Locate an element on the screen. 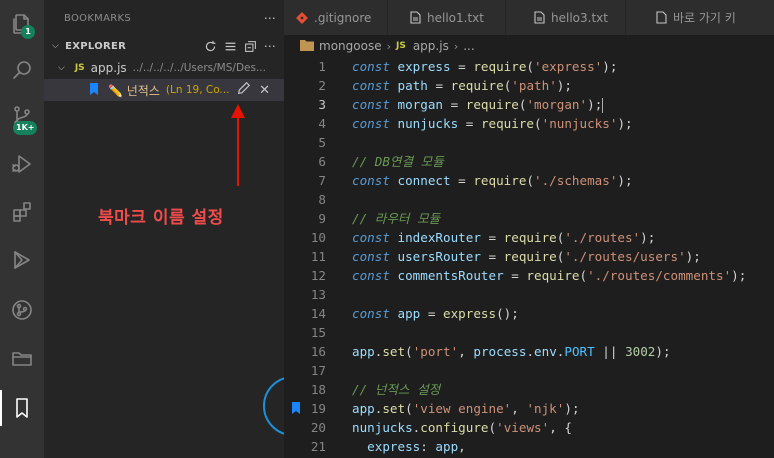  code-line: 20 nunjucks.configure('views', { is located at coordinates (529, 427).